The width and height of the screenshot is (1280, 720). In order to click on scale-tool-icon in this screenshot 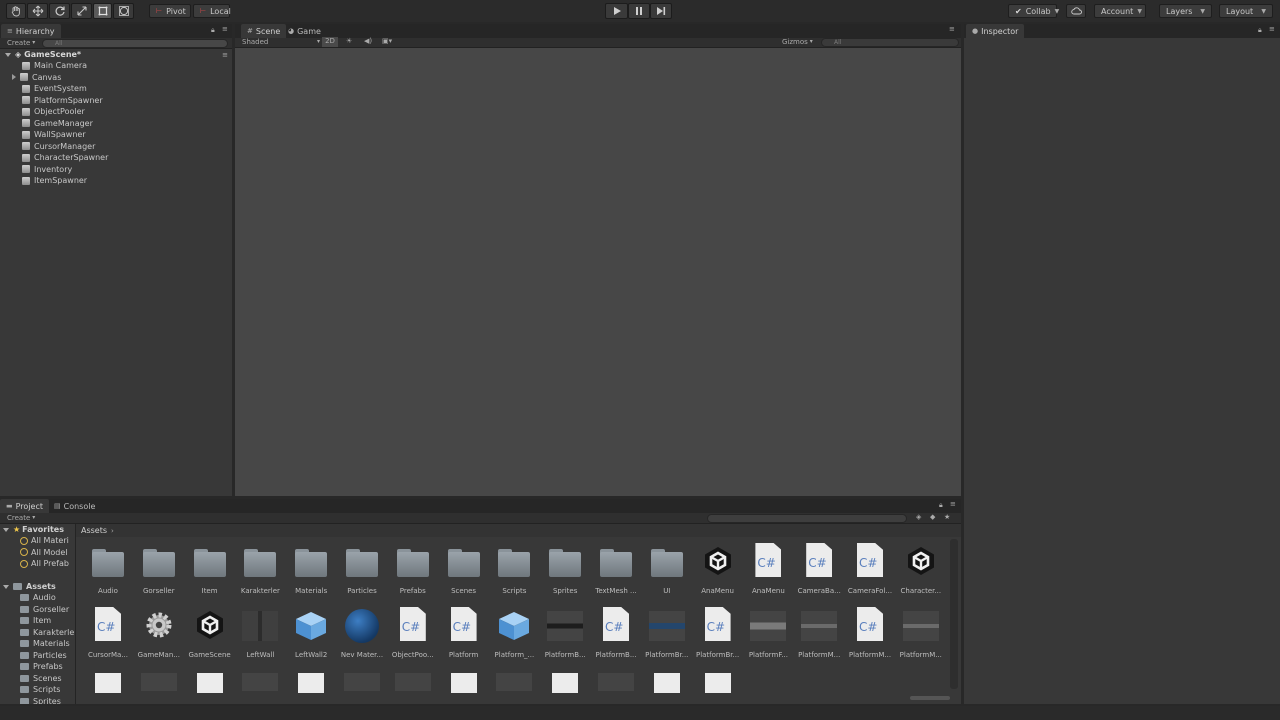, I will do `click(81, 11)`.